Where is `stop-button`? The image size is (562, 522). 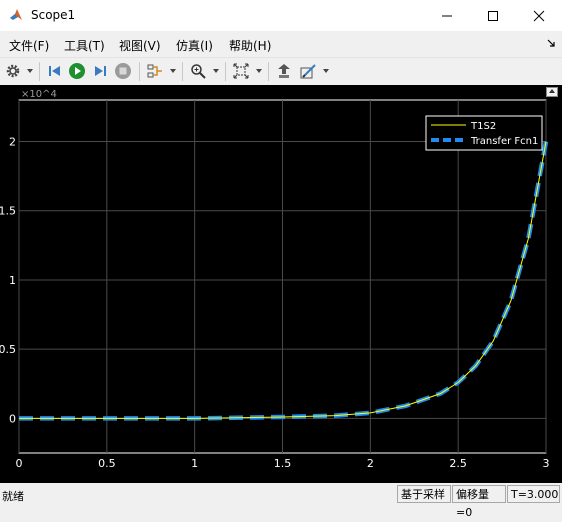
stop-button is located at coordinates (123, 71).